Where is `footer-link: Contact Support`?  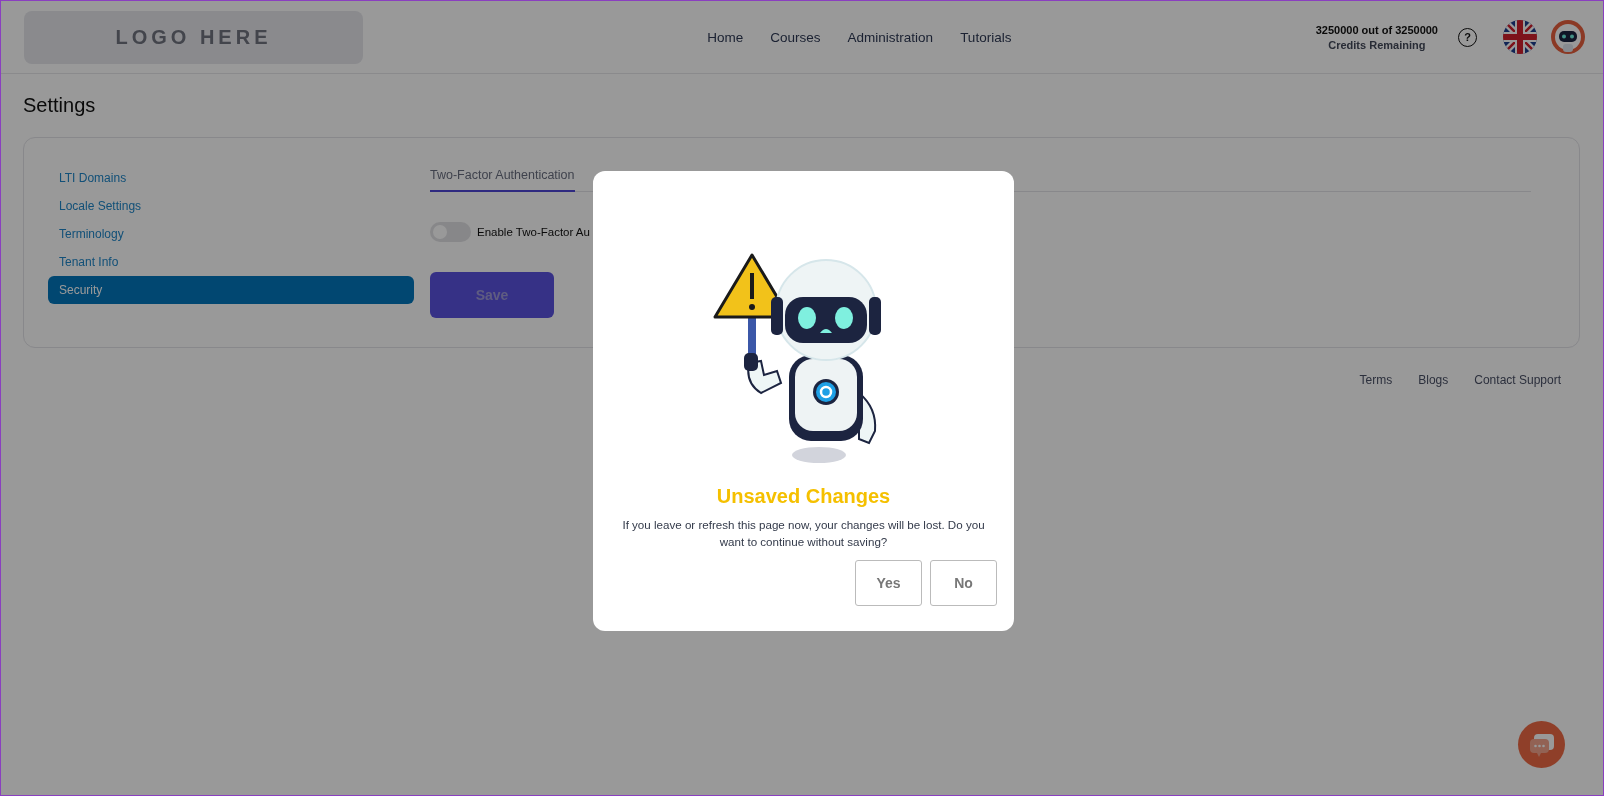 footer-link: Contact Support is located at coordinates (1517, 380).